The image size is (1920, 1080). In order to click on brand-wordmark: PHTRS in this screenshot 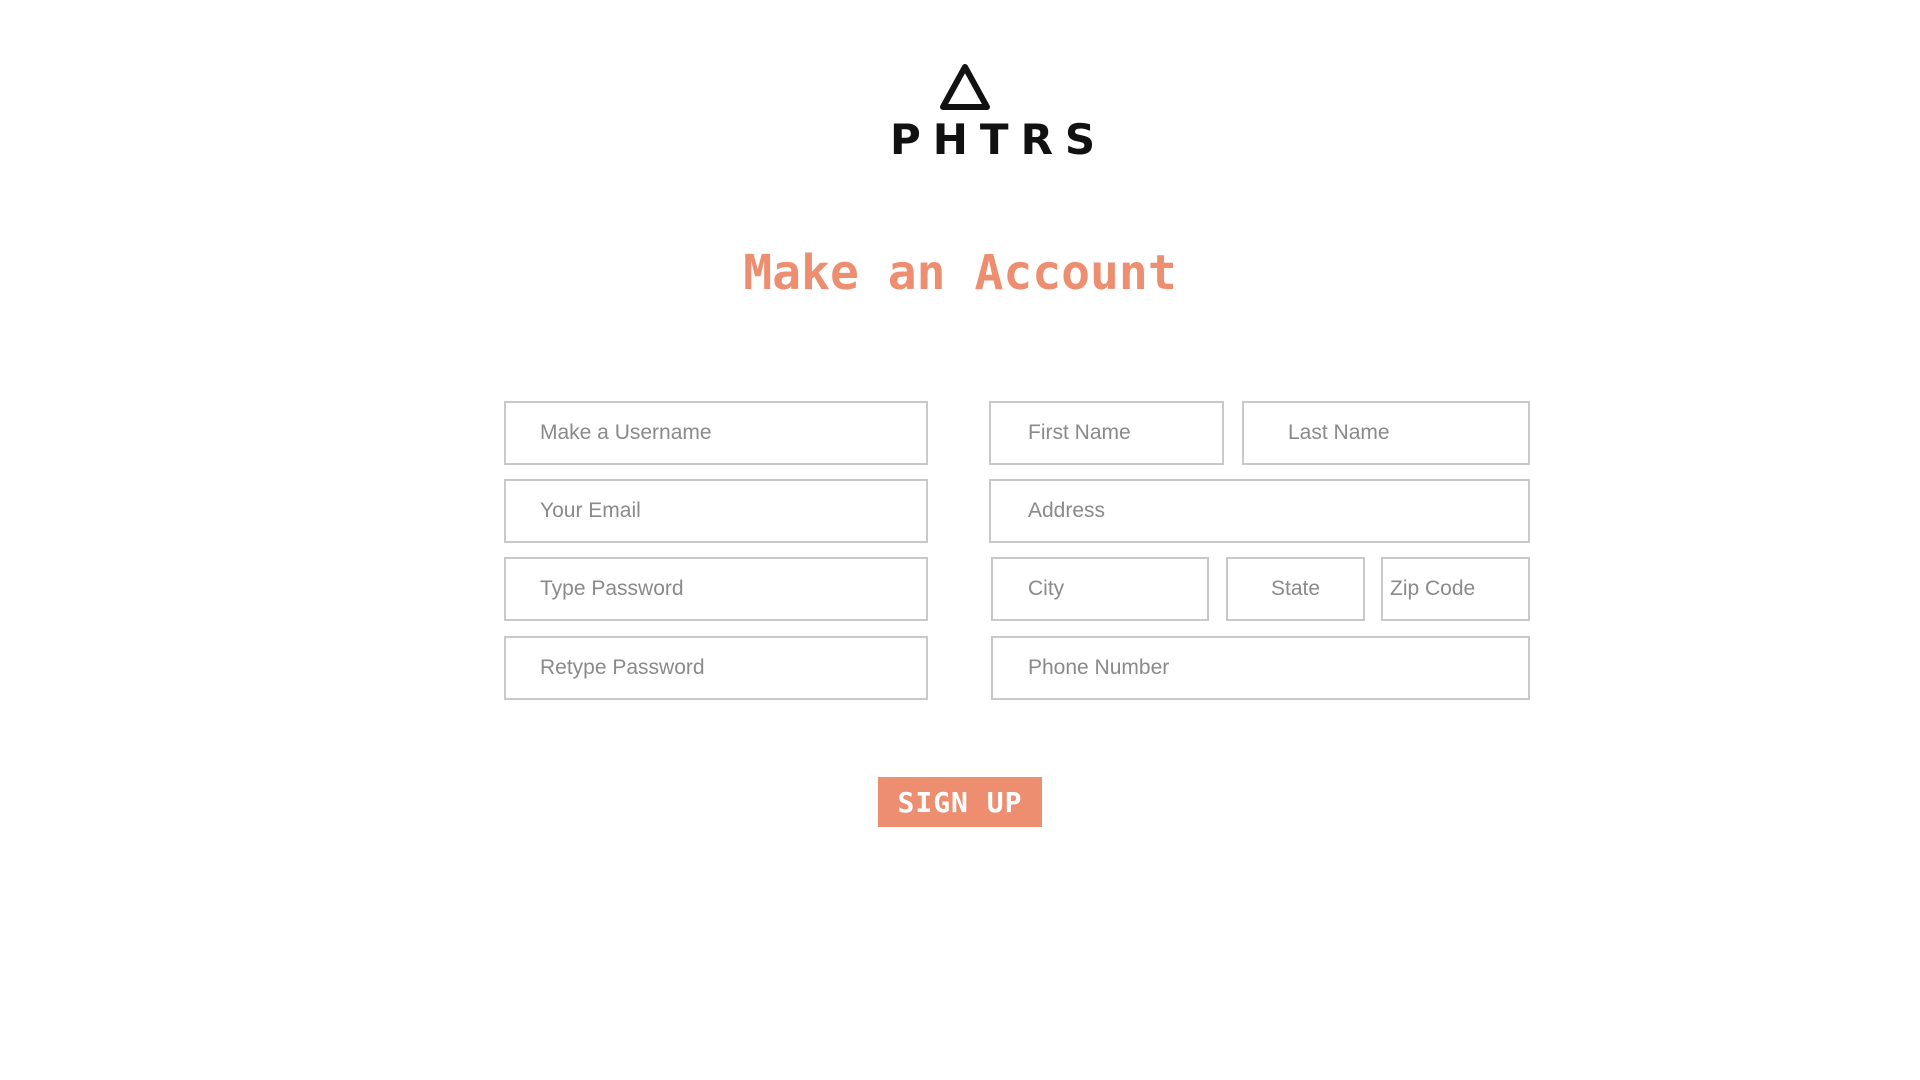, I will do `click(999, 139)`.